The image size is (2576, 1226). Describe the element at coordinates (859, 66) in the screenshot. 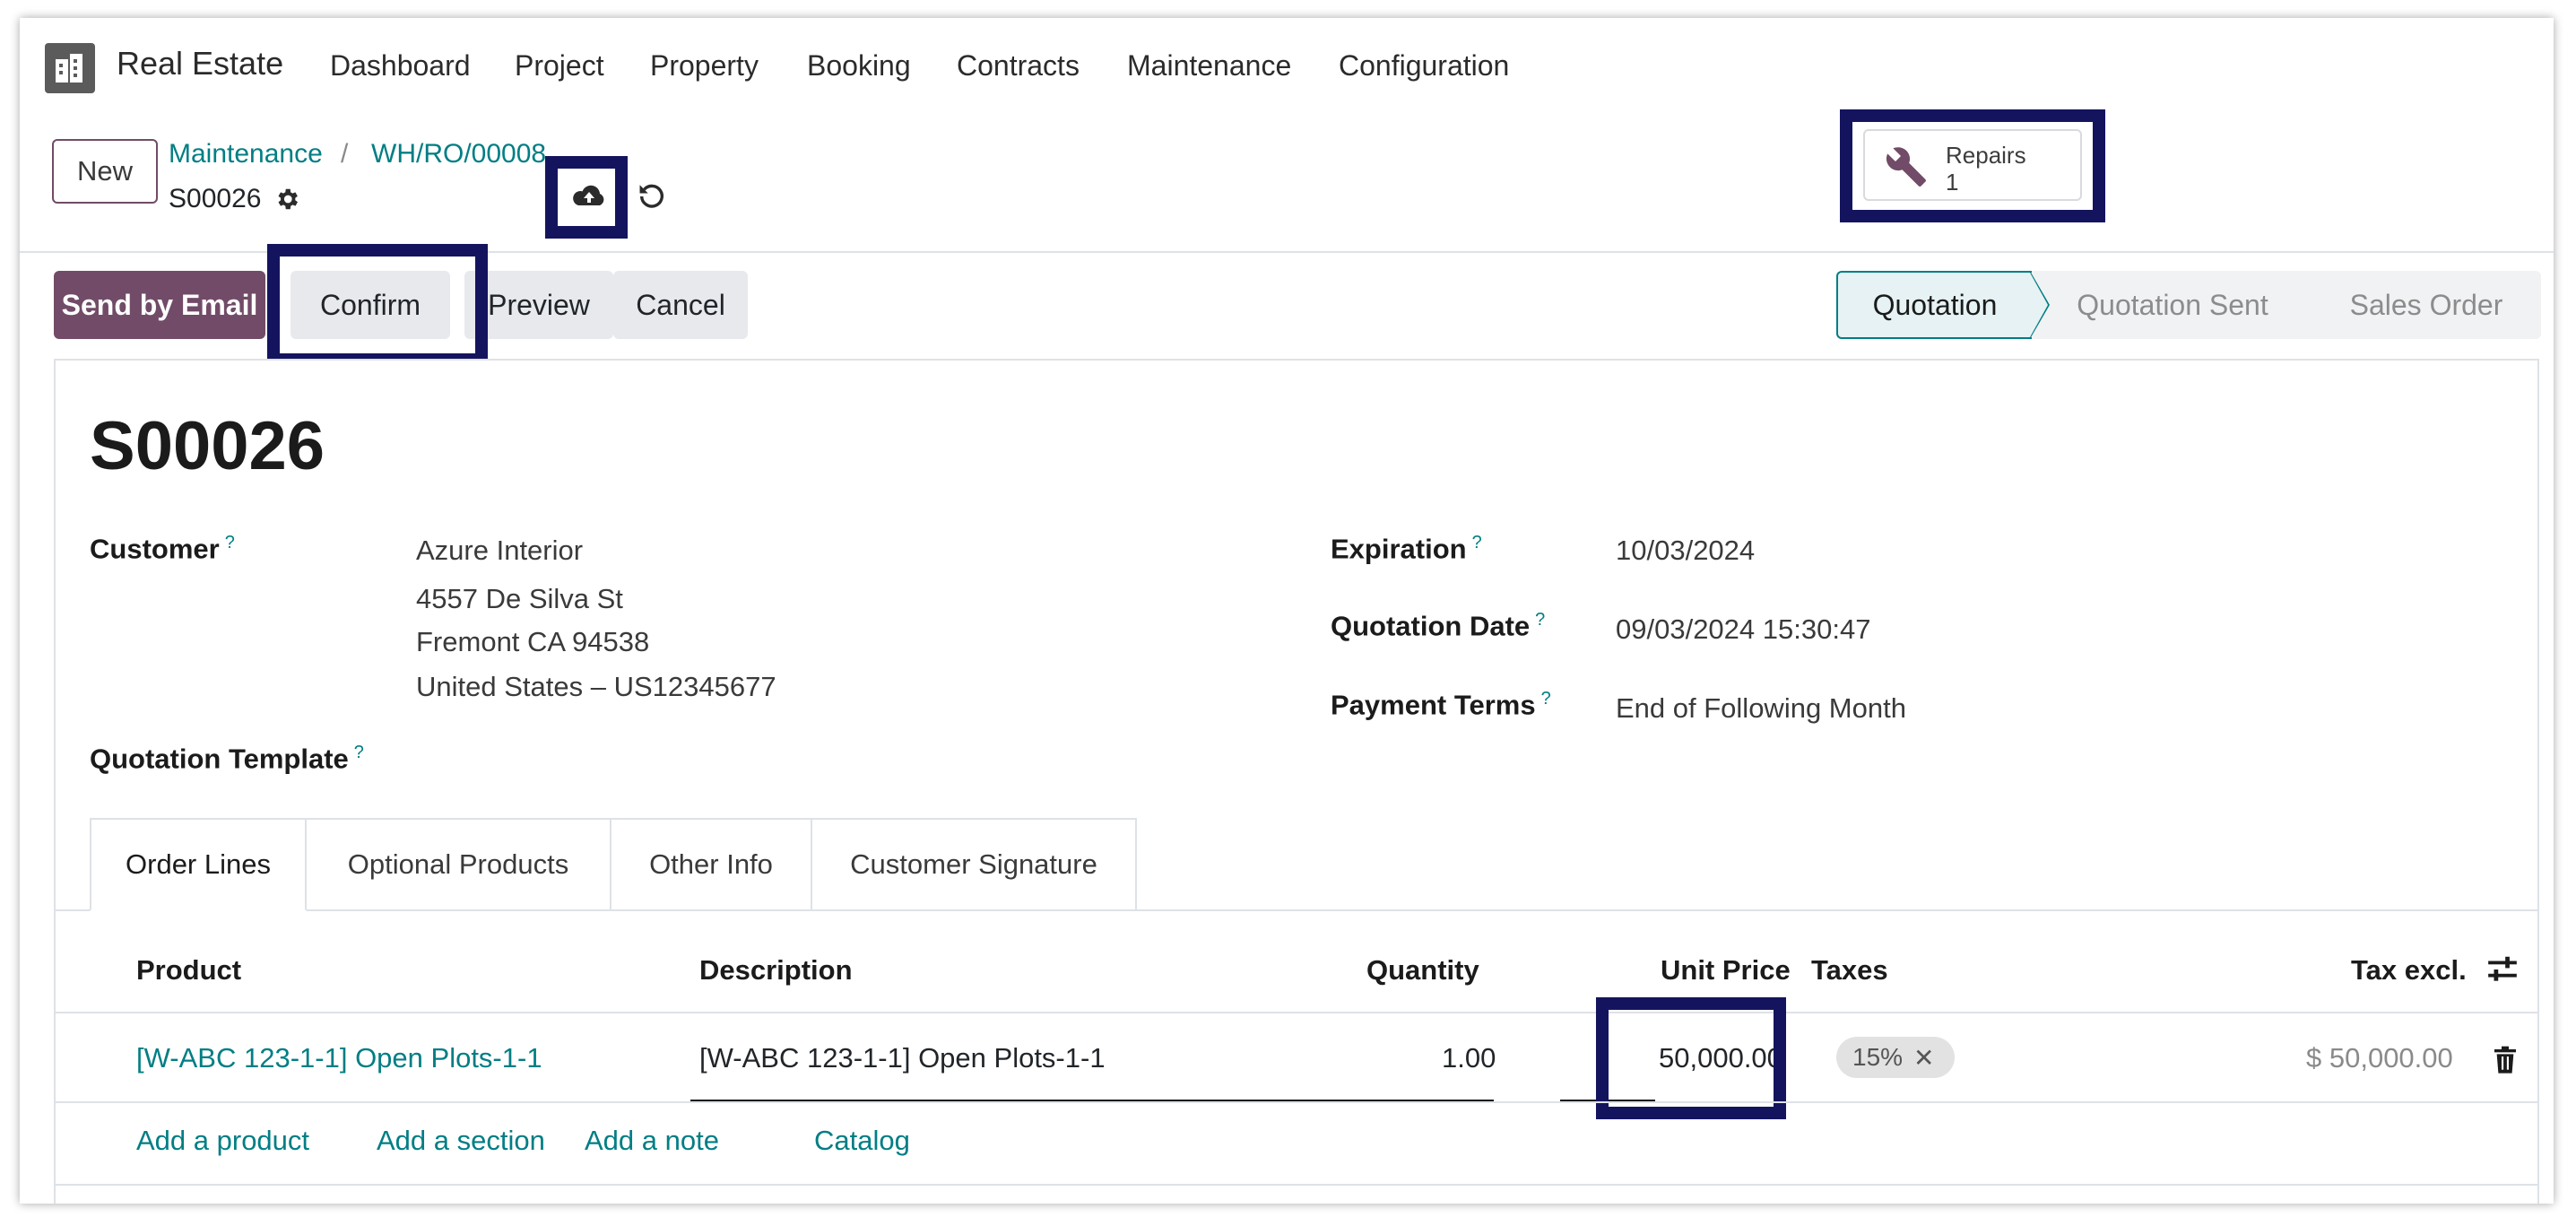

I see `menu-booking: Booking` at that location.